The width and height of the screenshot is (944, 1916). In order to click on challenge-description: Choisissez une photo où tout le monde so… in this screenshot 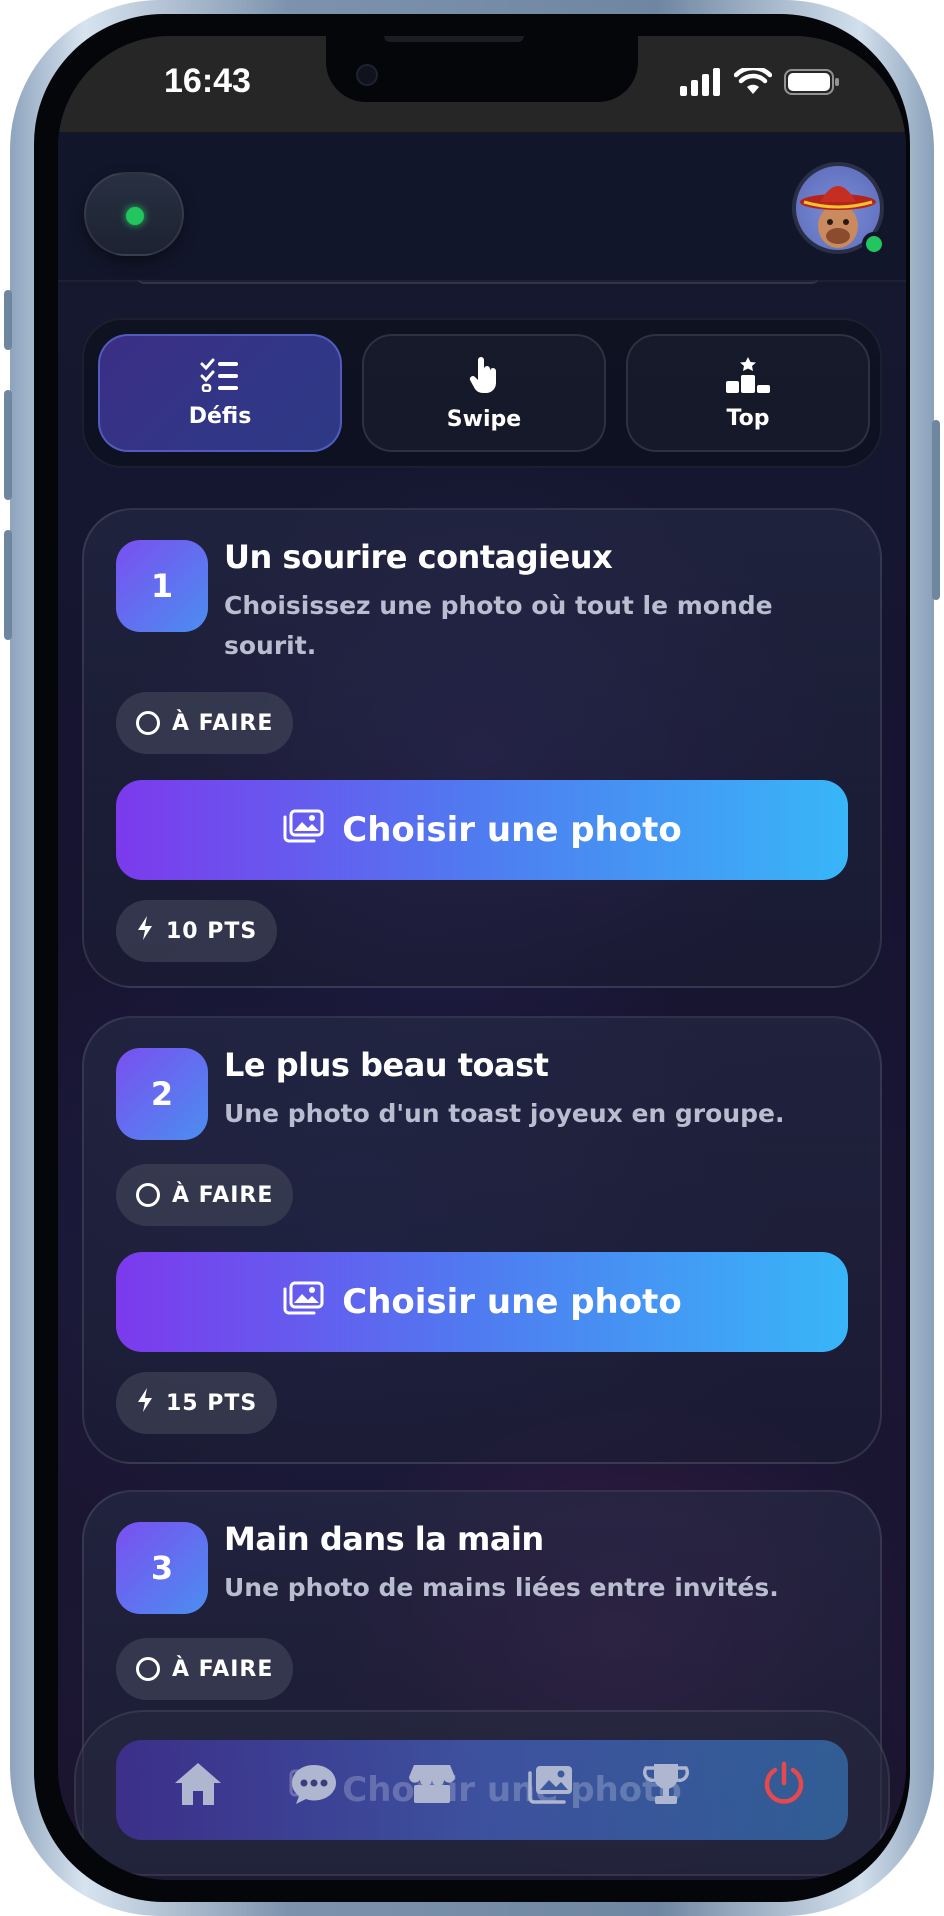, I will do `click(498, 625)`.